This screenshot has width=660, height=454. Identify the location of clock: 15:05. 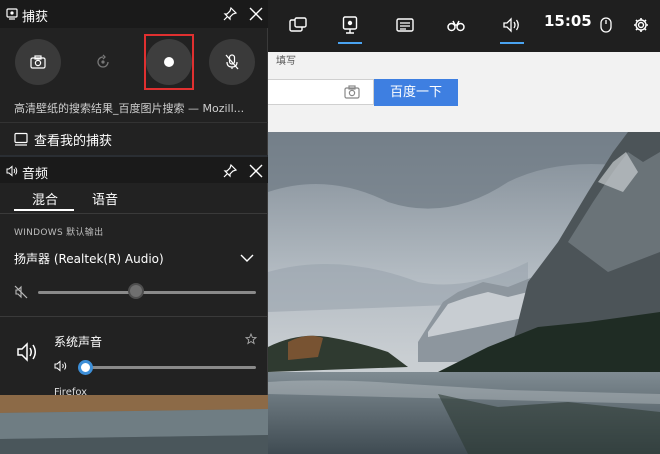
(568, 21).